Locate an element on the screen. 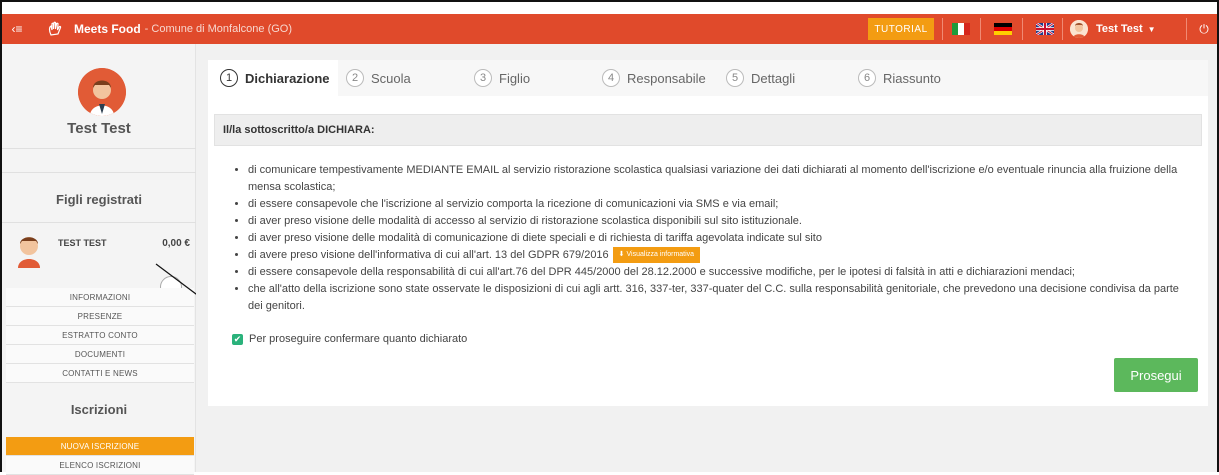  user-avatar-icon is located at coordinates (1079, 29).